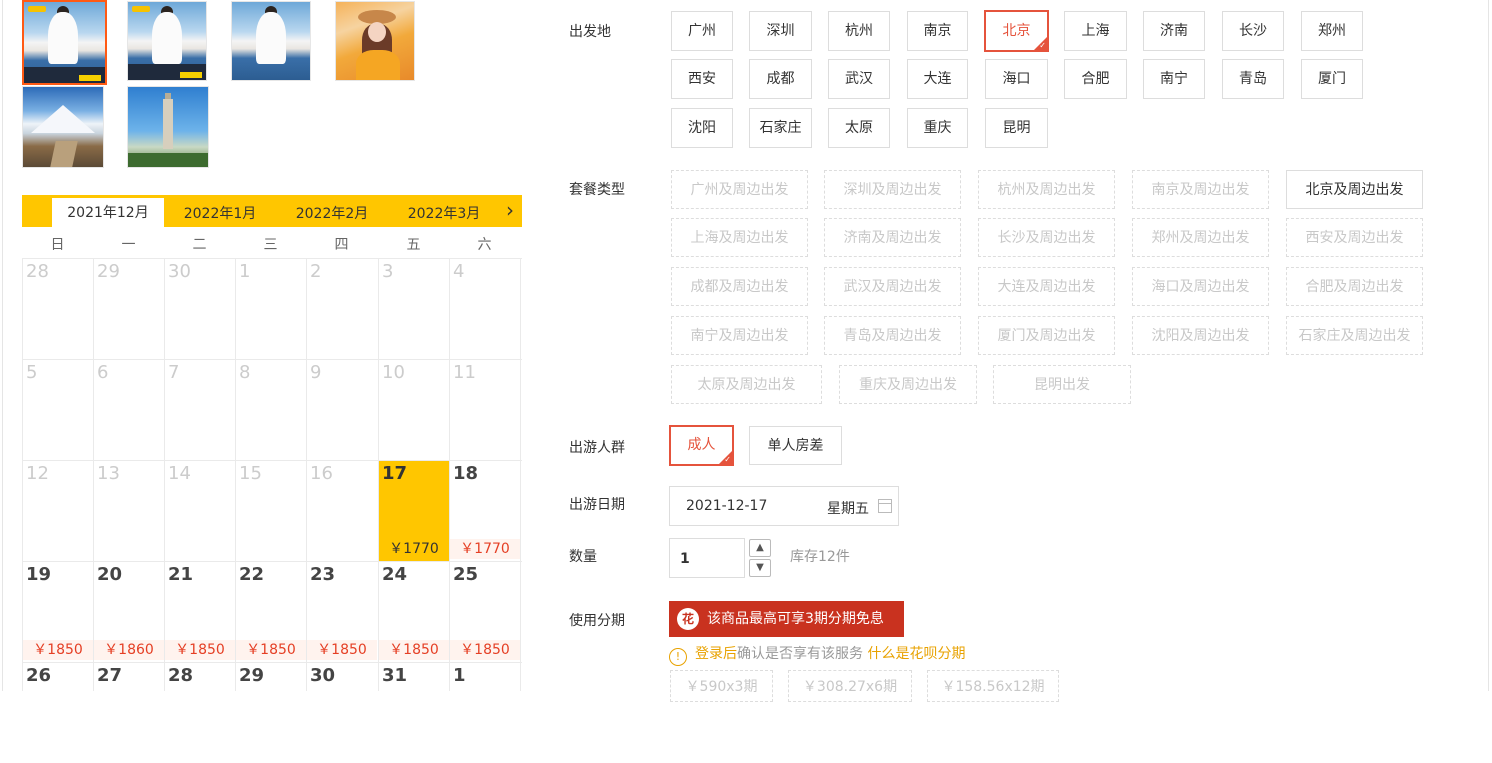  I want to click on calendar-day-number: 1, so click(245, 271).